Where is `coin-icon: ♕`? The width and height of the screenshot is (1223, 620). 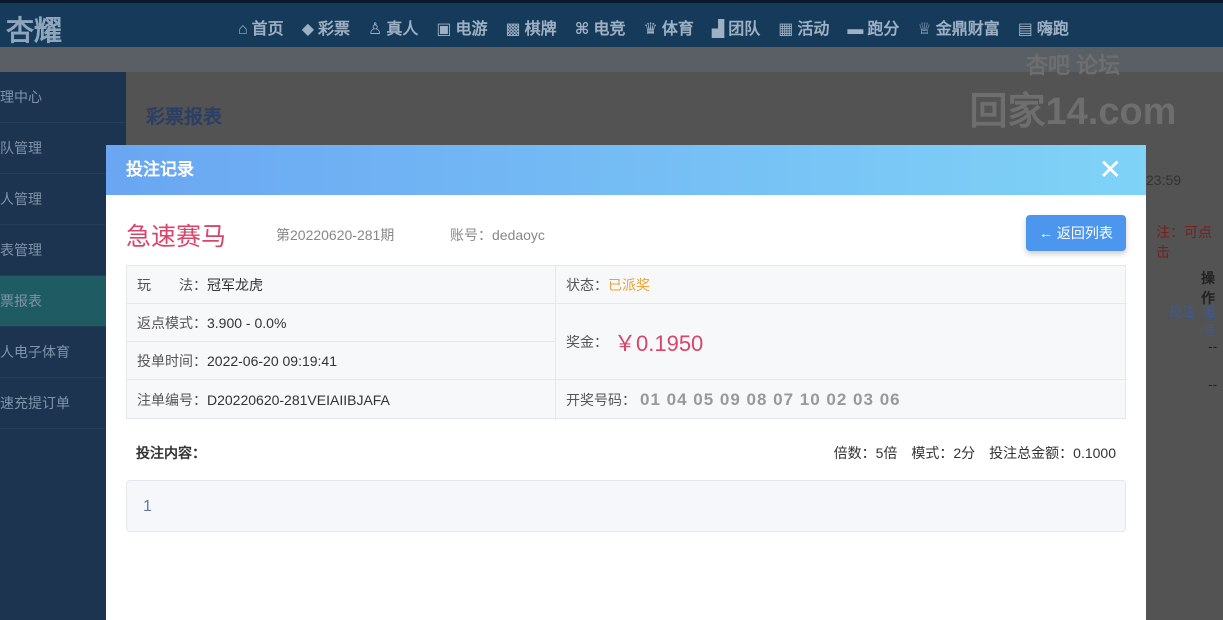 coin-icon: ♕ is located at coordinates (924, 29).